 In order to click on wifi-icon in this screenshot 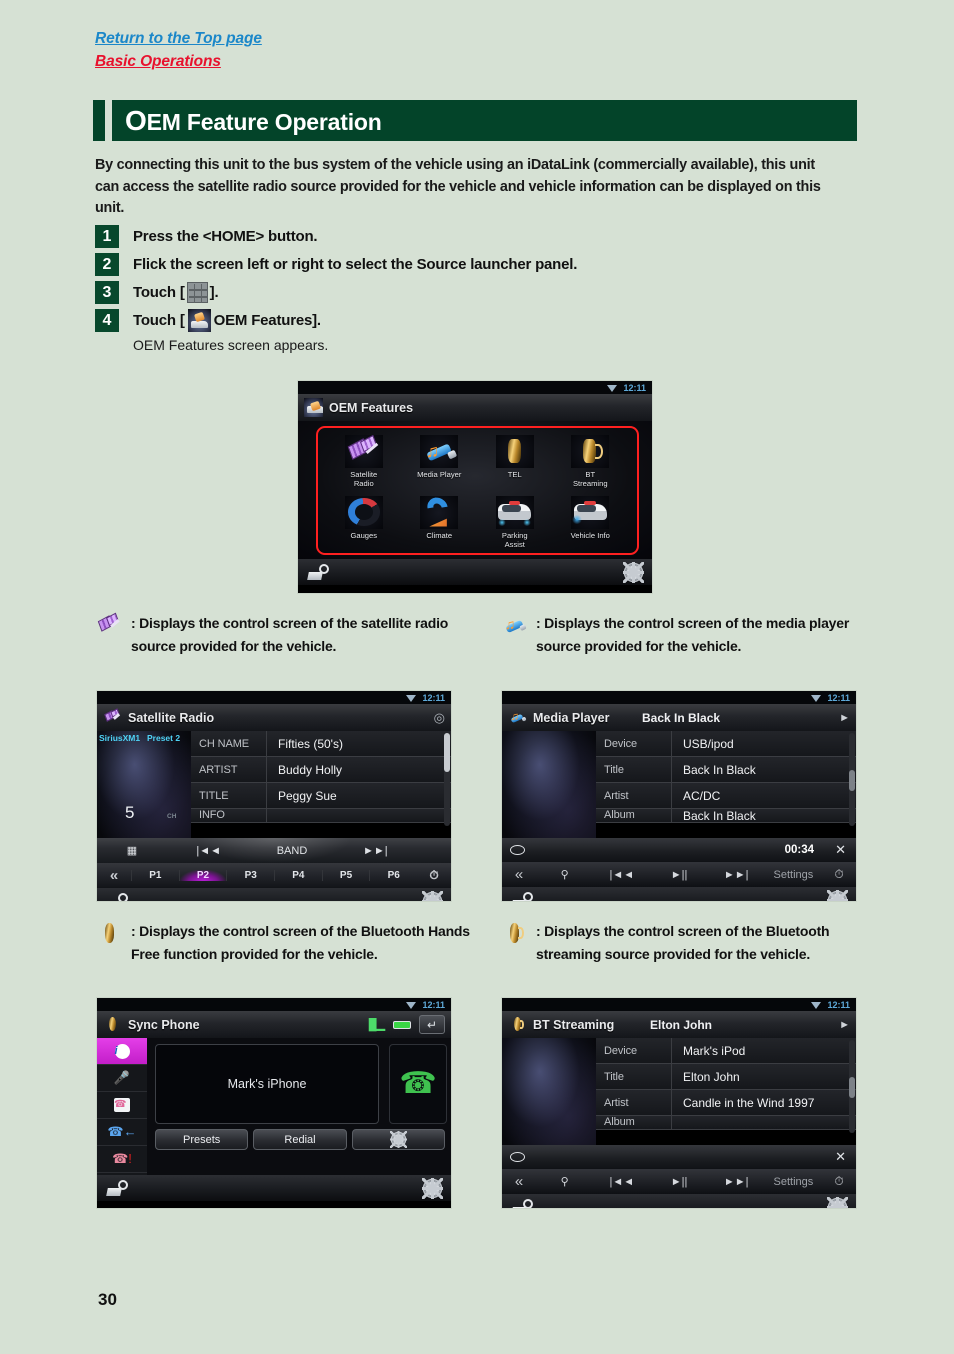, I will do `click(411, 1005)`.